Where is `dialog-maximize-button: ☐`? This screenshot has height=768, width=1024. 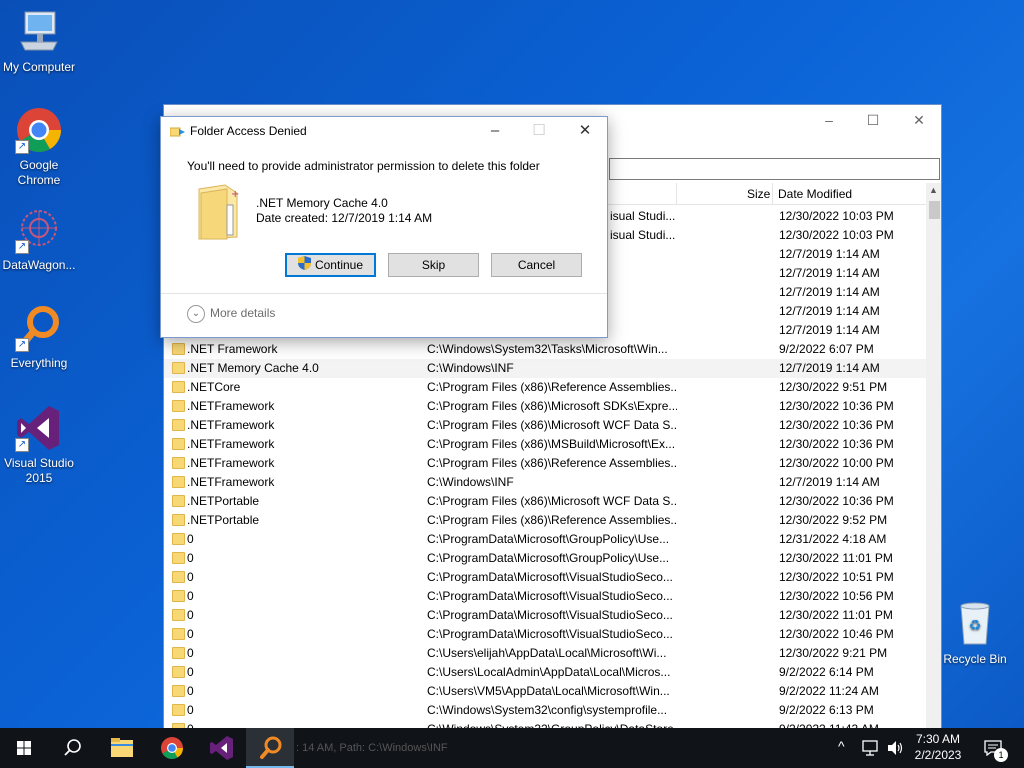
dialog-maximize-button: ☐ is located at coordinates (539, 130).